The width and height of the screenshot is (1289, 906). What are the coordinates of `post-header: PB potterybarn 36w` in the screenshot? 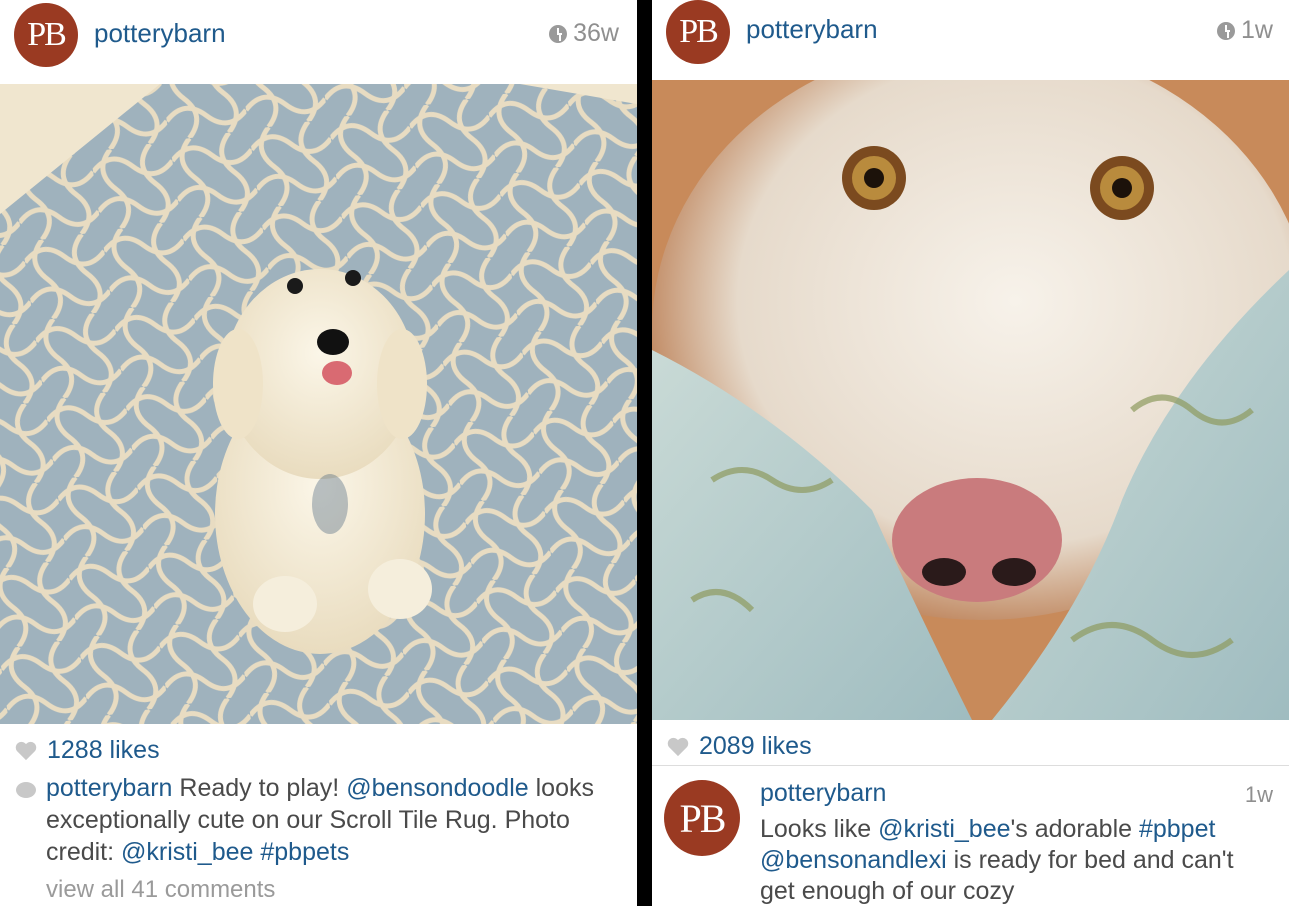 It's located at (318, 40).